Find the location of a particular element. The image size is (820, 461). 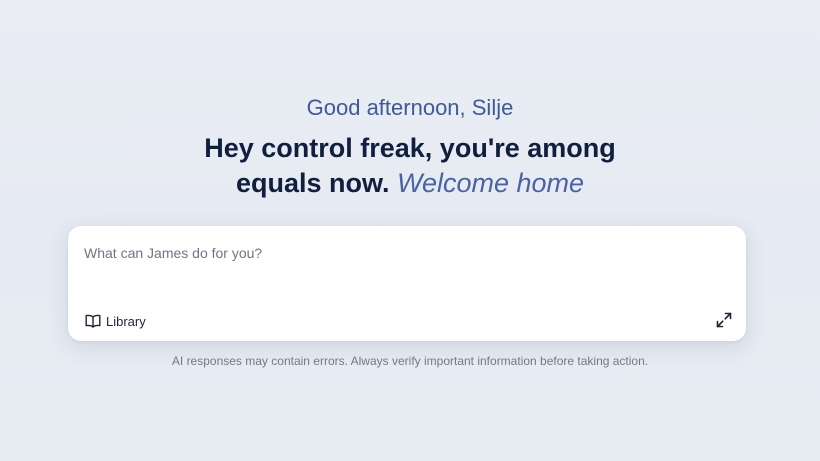

open-book-icon is located at coordinates (93, 321).